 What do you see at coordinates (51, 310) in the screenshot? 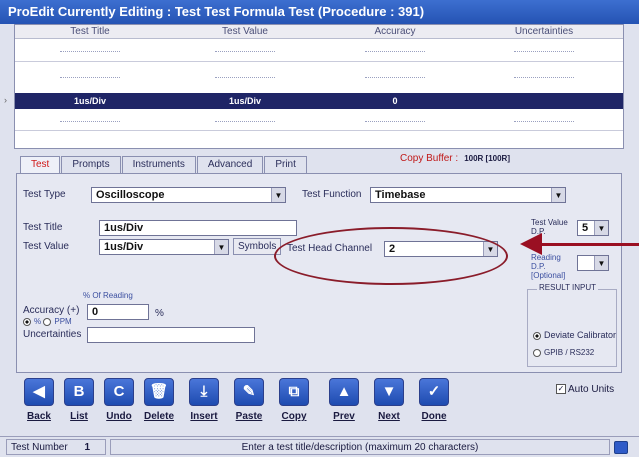
I see `accuracy-label: Accuracy (+)` at bounding box center [51, 310].